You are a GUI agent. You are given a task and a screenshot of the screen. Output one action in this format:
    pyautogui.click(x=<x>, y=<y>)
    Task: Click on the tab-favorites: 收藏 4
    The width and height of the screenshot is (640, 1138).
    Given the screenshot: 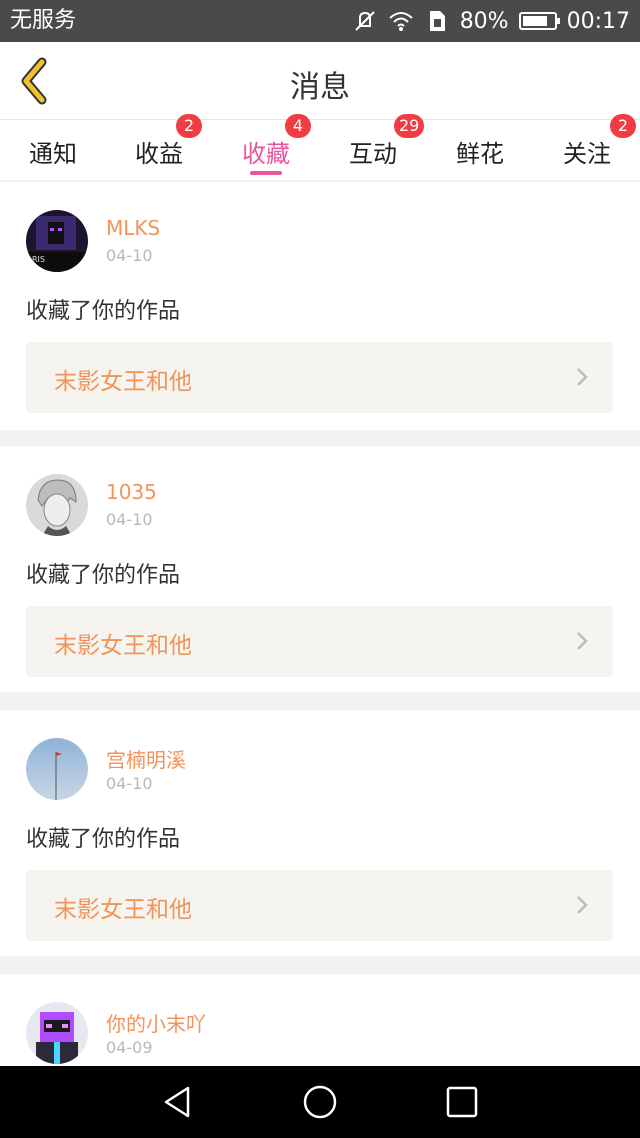 What is the action you would take?
    pyautogui.click(x=266, y=147)
    